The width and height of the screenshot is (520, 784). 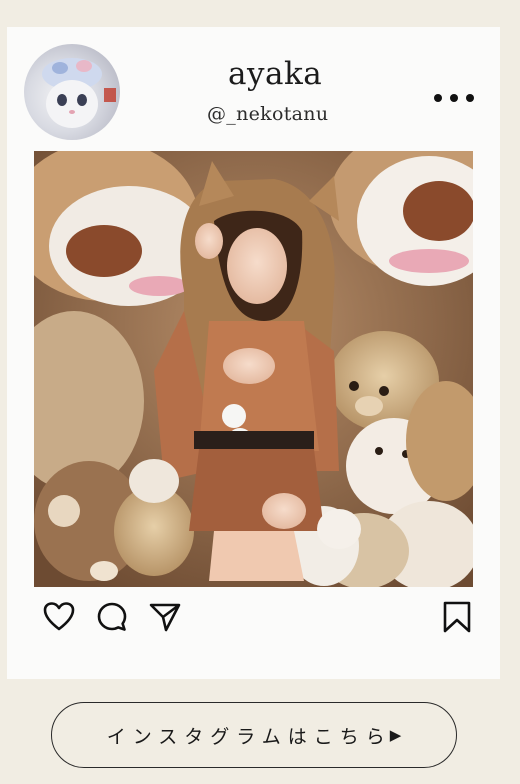 I want to click on instagram-link-button: インスタグラムはこちら ▶, so click(x=254, y=735).